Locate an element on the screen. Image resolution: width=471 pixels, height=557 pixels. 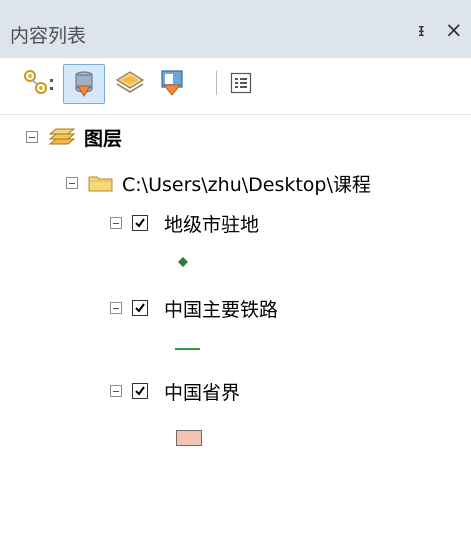
layer-label: 中国省界 is located at coordinates (202, 392).